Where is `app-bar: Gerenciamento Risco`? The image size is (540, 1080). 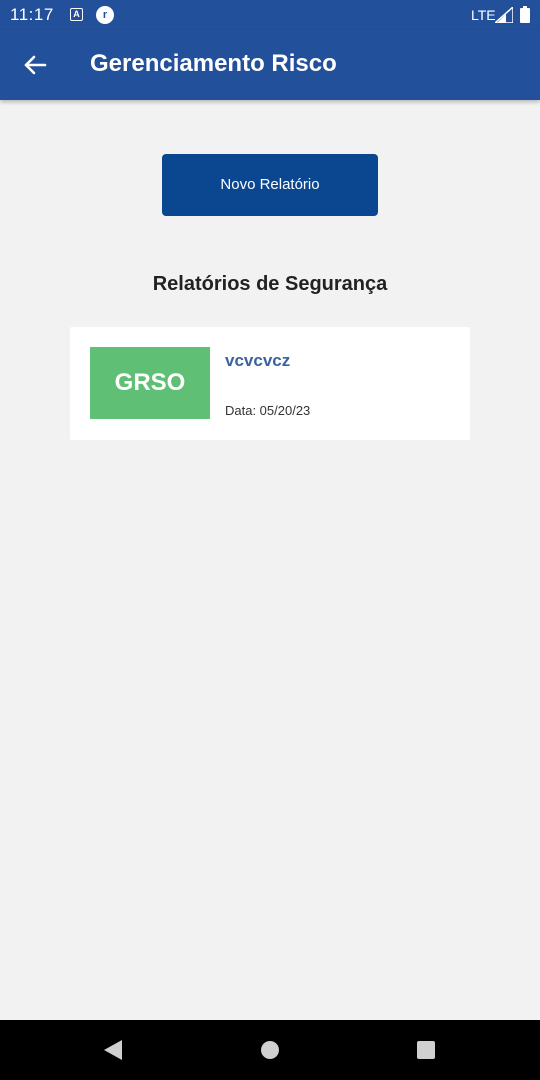
app-bar: Gerenciamento Risco is located at coordinates (270, 65).